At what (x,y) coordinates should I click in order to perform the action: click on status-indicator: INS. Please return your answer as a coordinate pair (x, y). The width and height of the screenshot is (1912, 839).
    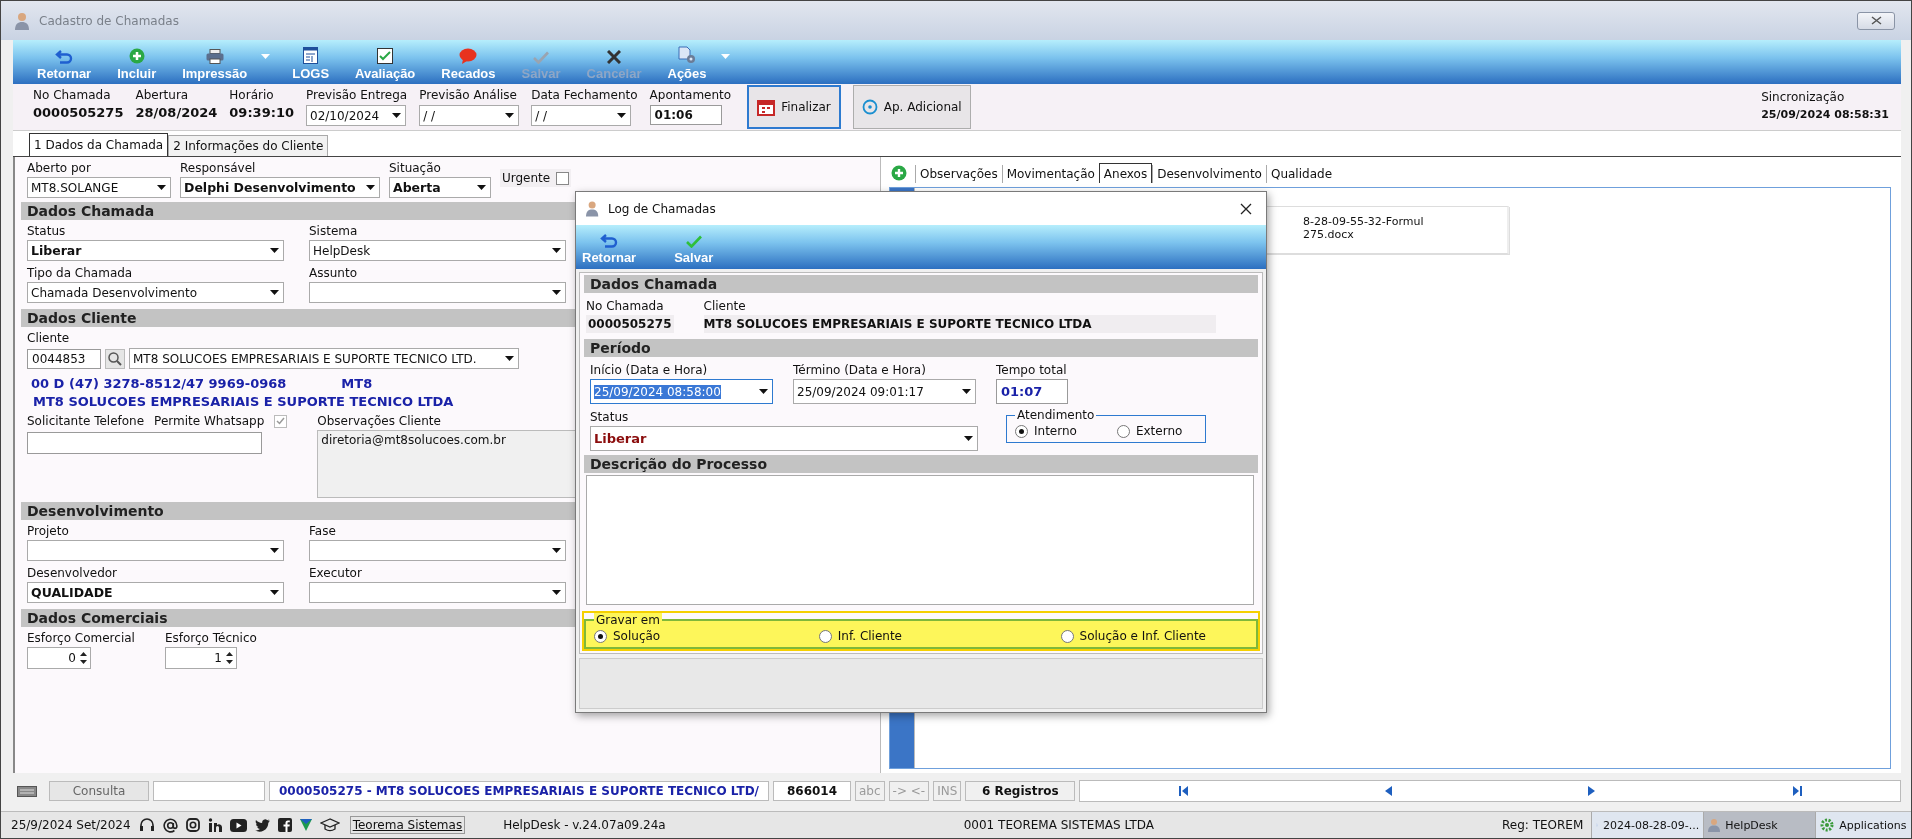
    Looking at the image, I should click on (947, 791).